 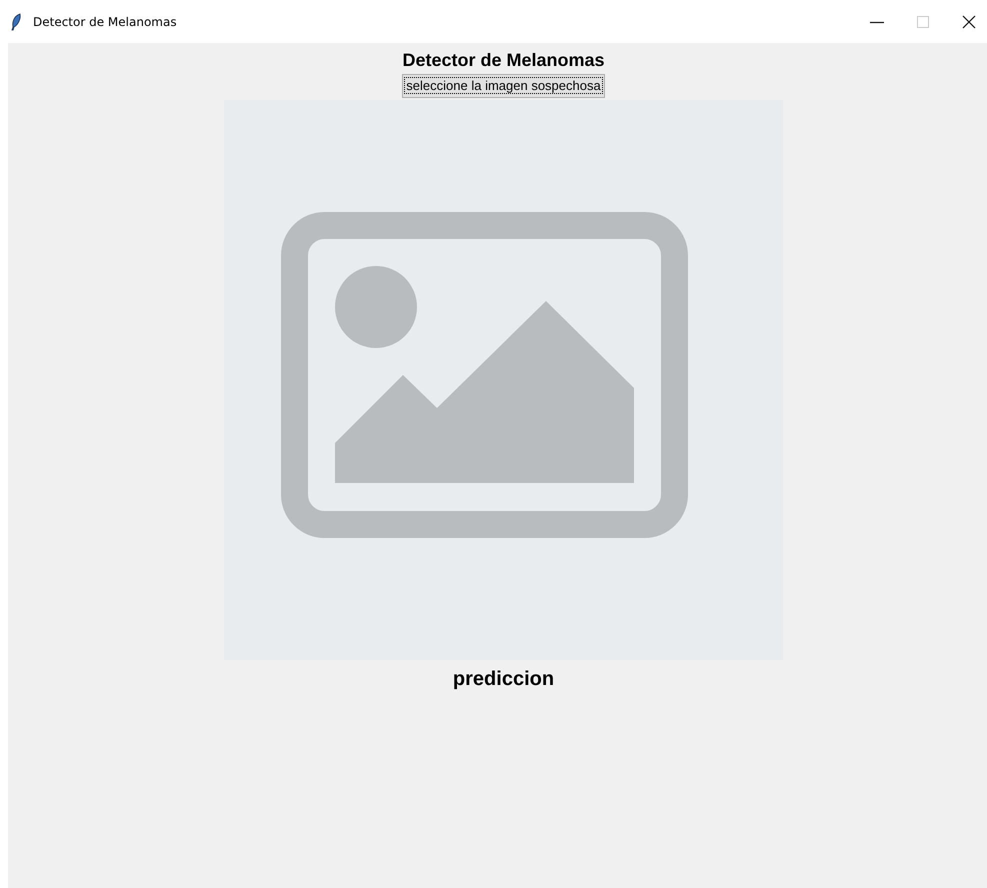 I want to click on feather-icon, so click(x=16, y=21).